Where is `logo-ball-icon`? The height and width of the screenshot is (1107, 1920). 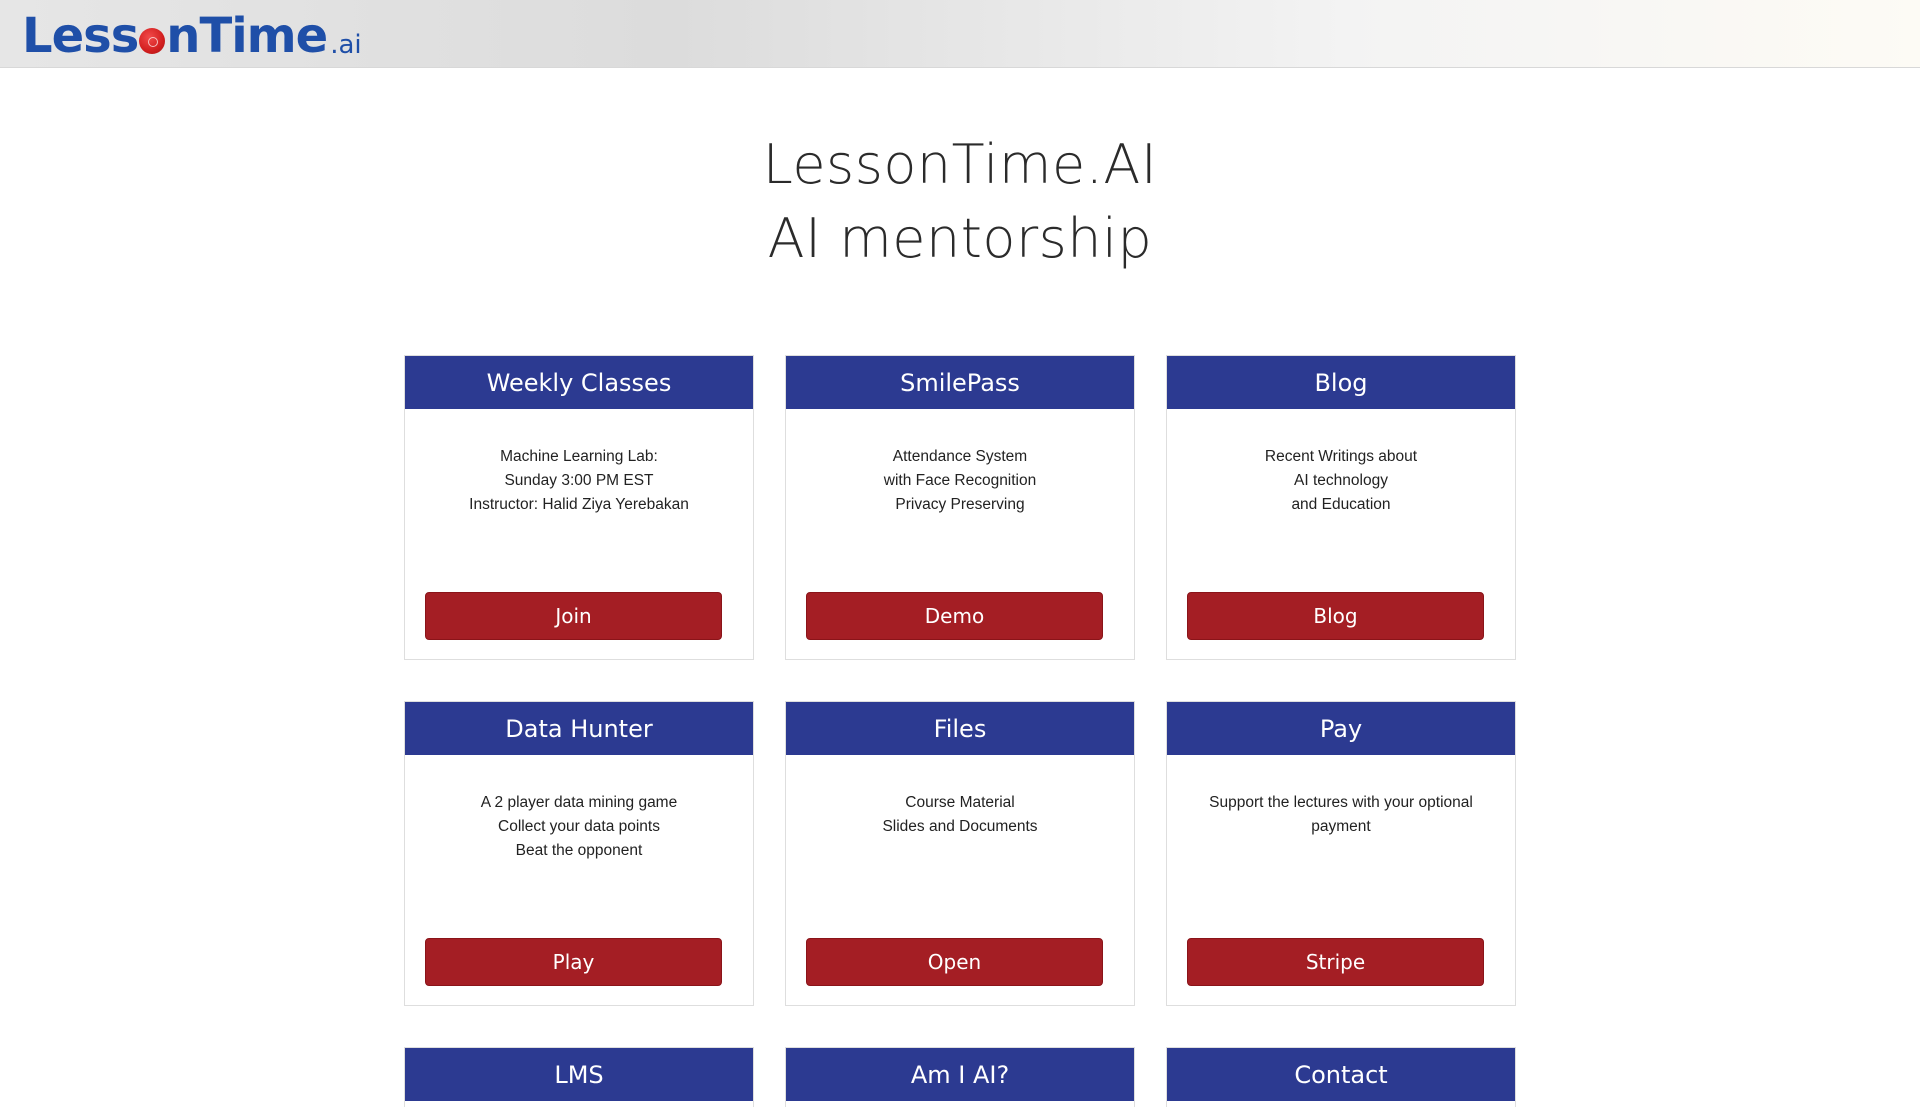 logo-ball-icon is located at coordinates (152, 41).